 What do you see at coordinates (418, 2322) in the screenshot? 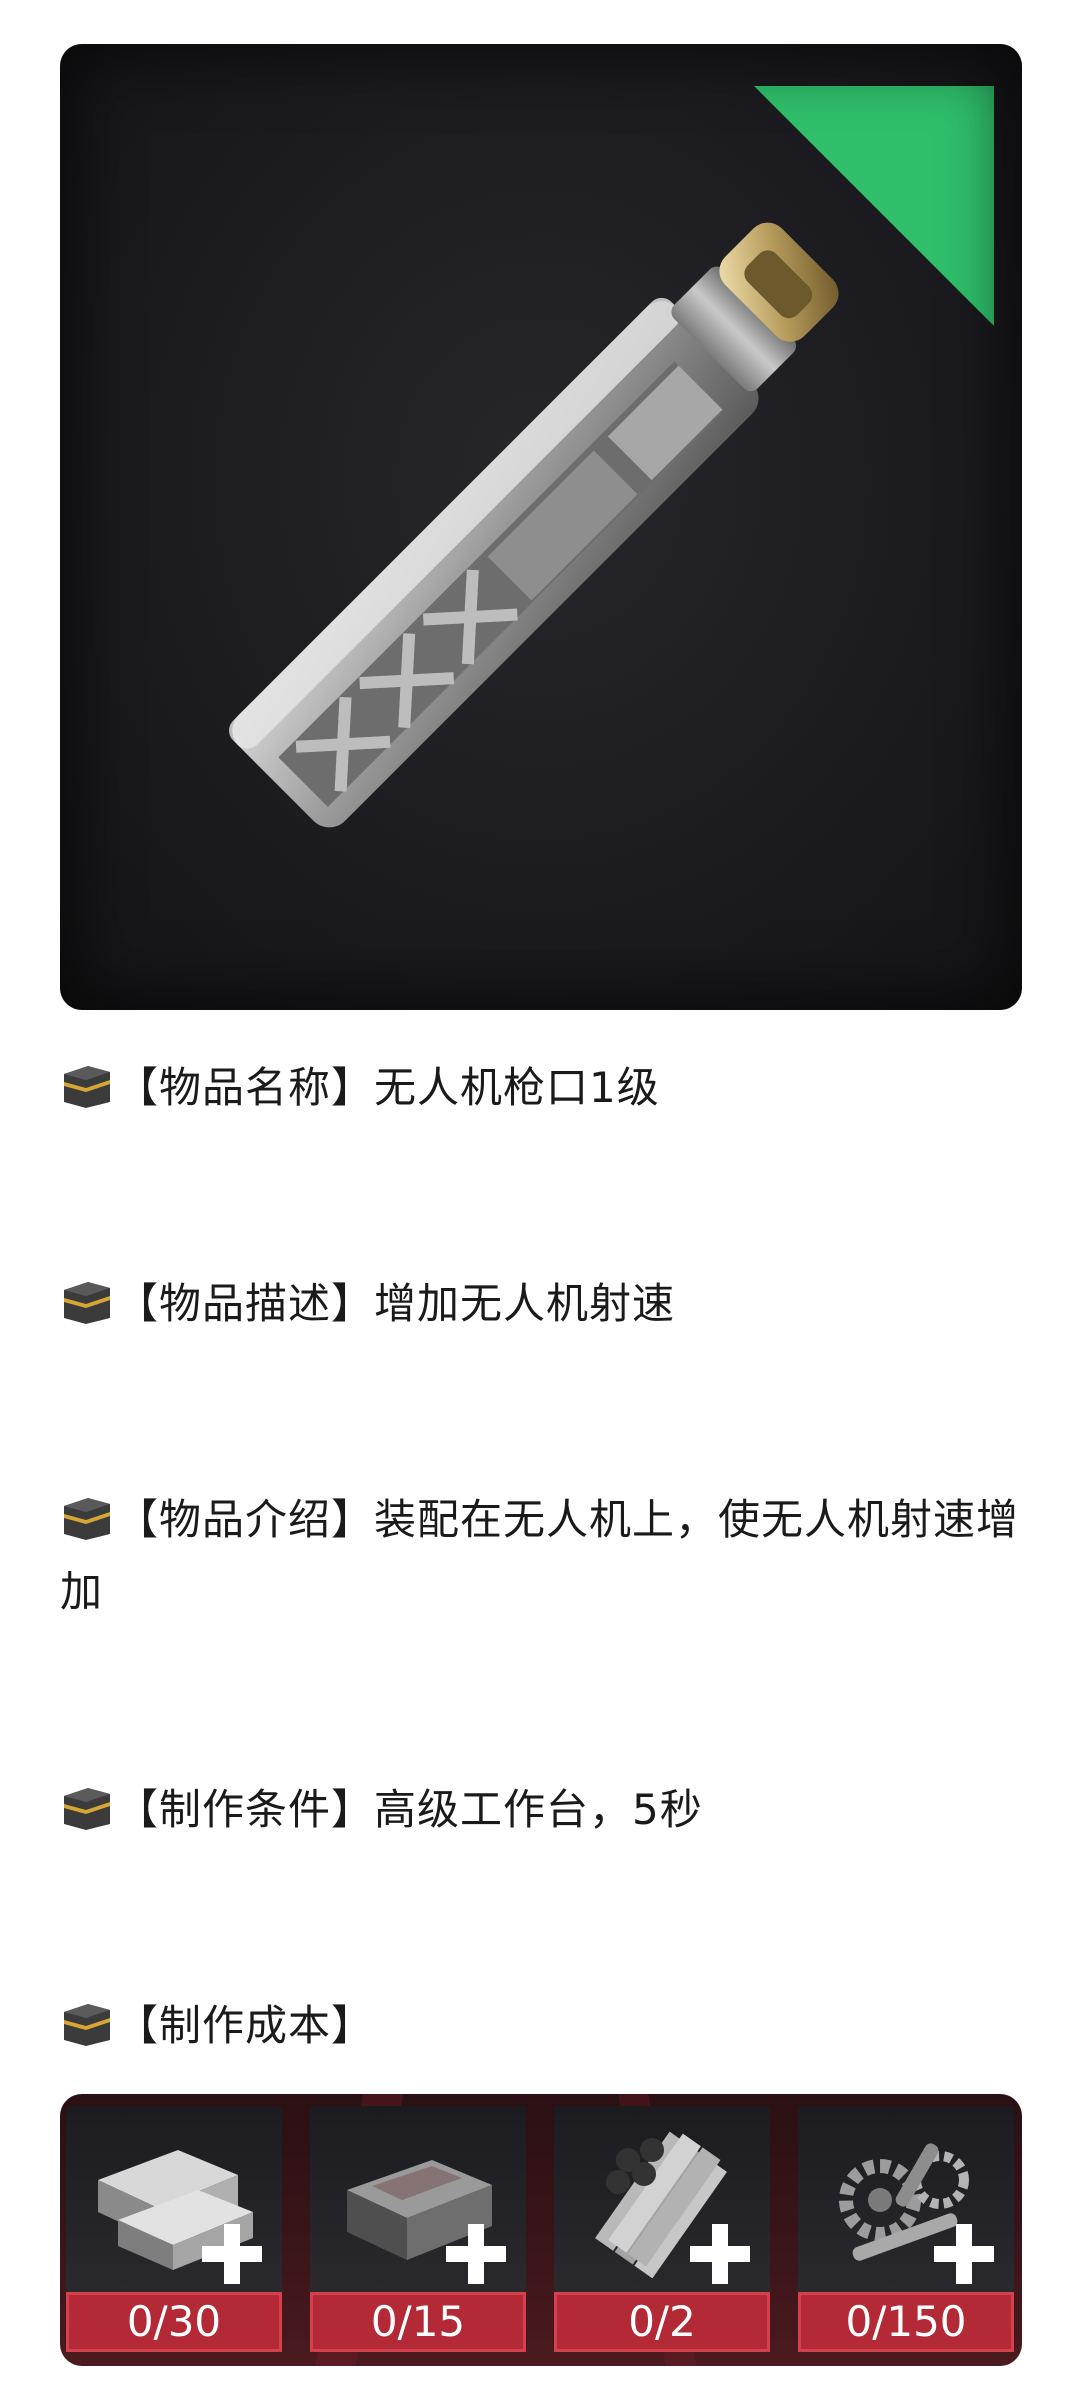
I see `cost-count: 0/15` at bounding box center [418, 2322].